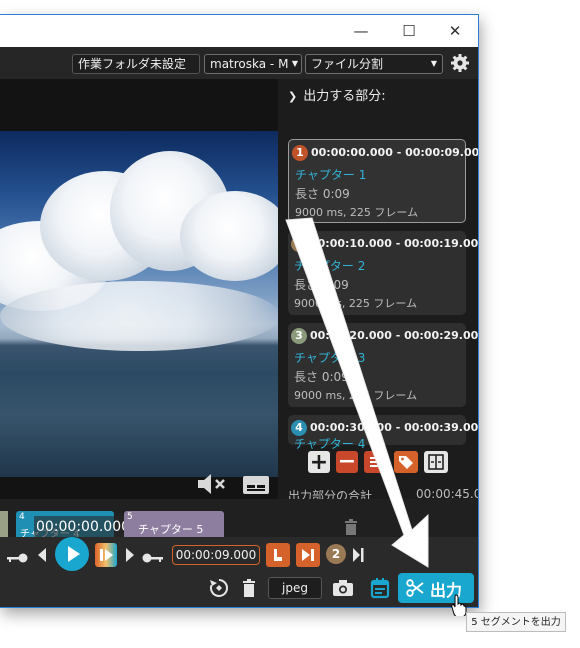 This screenshot has height=648, width=580. Describe the element at coordinates (516, 622) in the screenshot. I see `export-tooltip: 5 セグメントを出力` at that location.